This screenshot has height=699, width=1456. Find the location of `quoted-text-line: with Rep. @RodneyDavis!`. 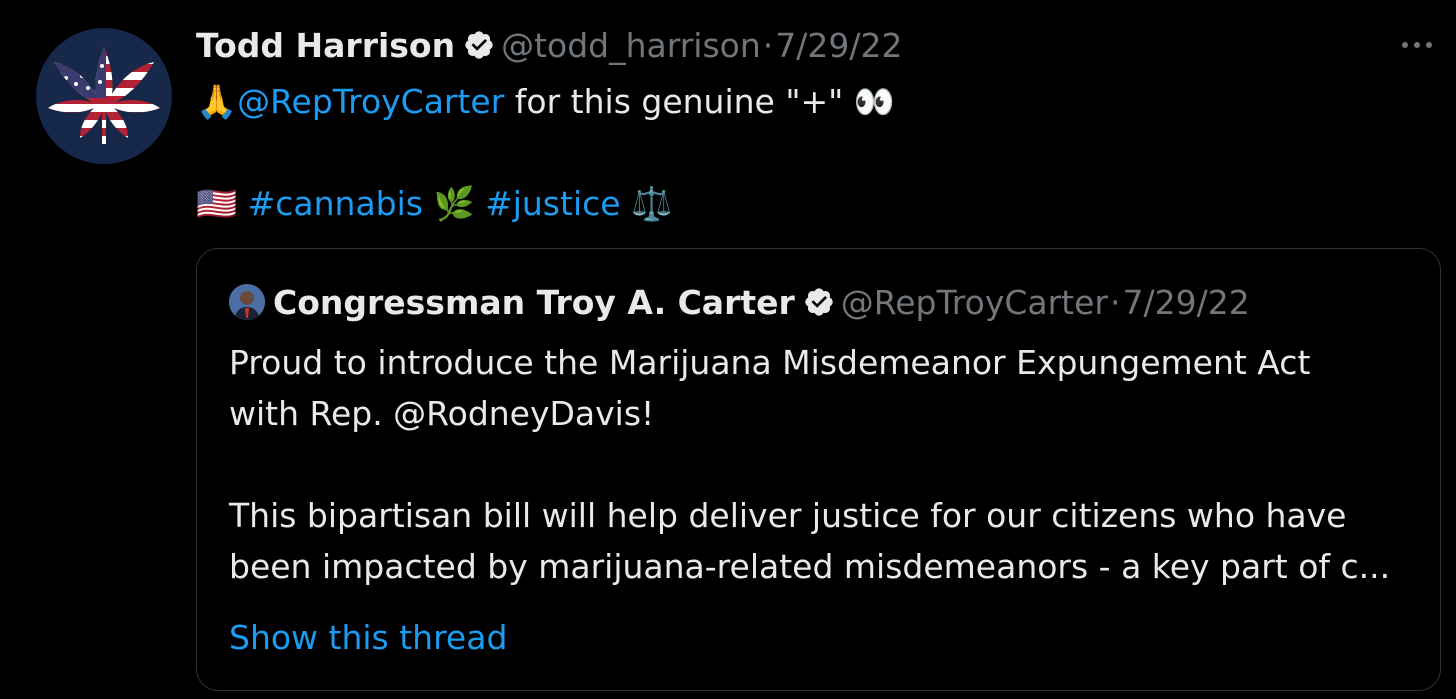

quoted-text-line: with Rep. @RodneyDavis! is located at coordinates (442, 413).